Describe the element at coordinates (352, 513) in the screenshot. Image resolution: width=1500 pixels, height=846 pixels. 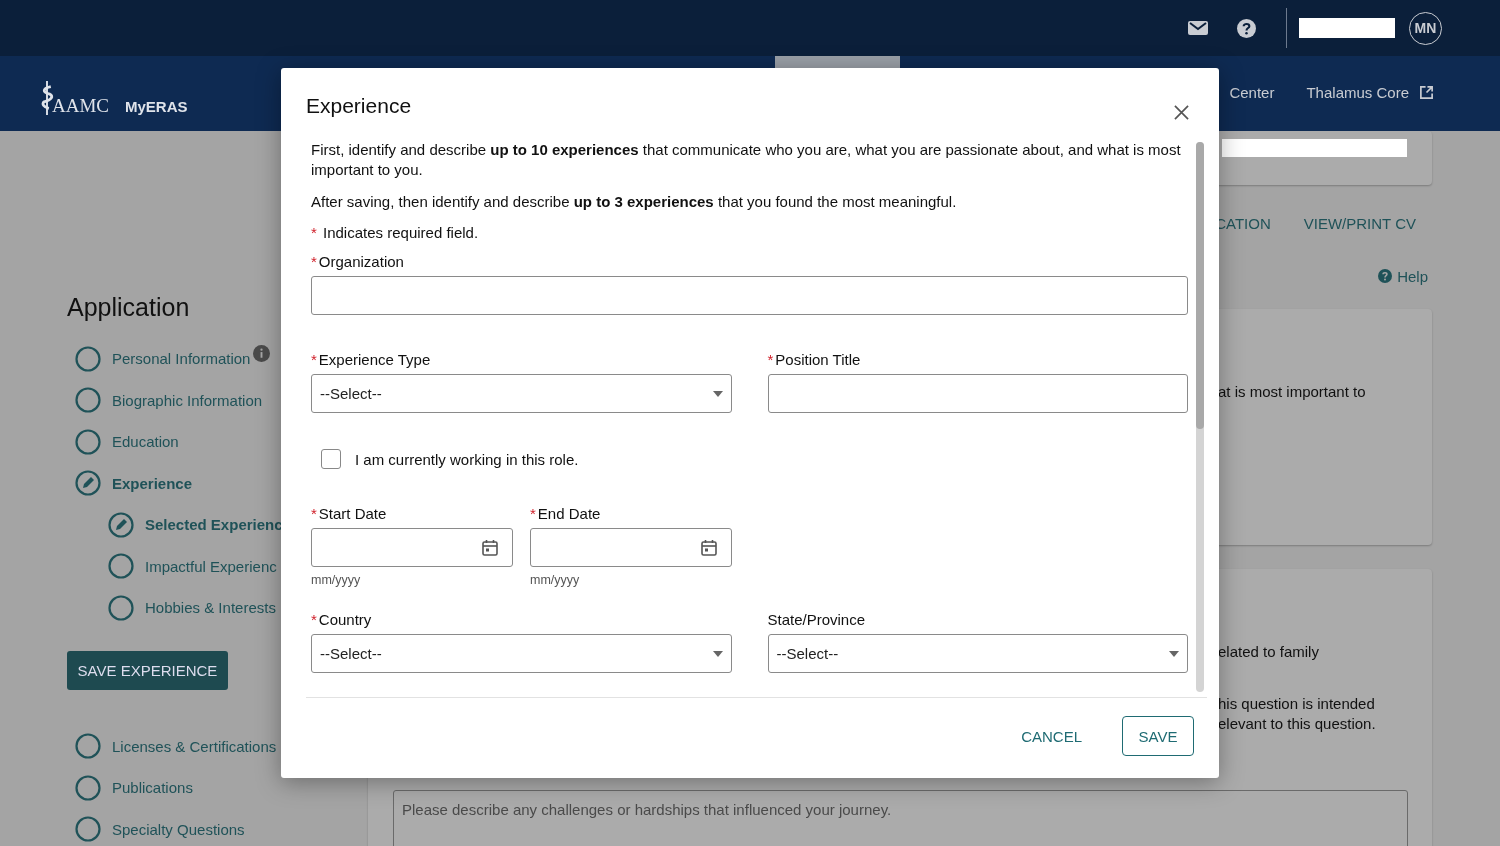
I see `field-label: Start Date` at that location.